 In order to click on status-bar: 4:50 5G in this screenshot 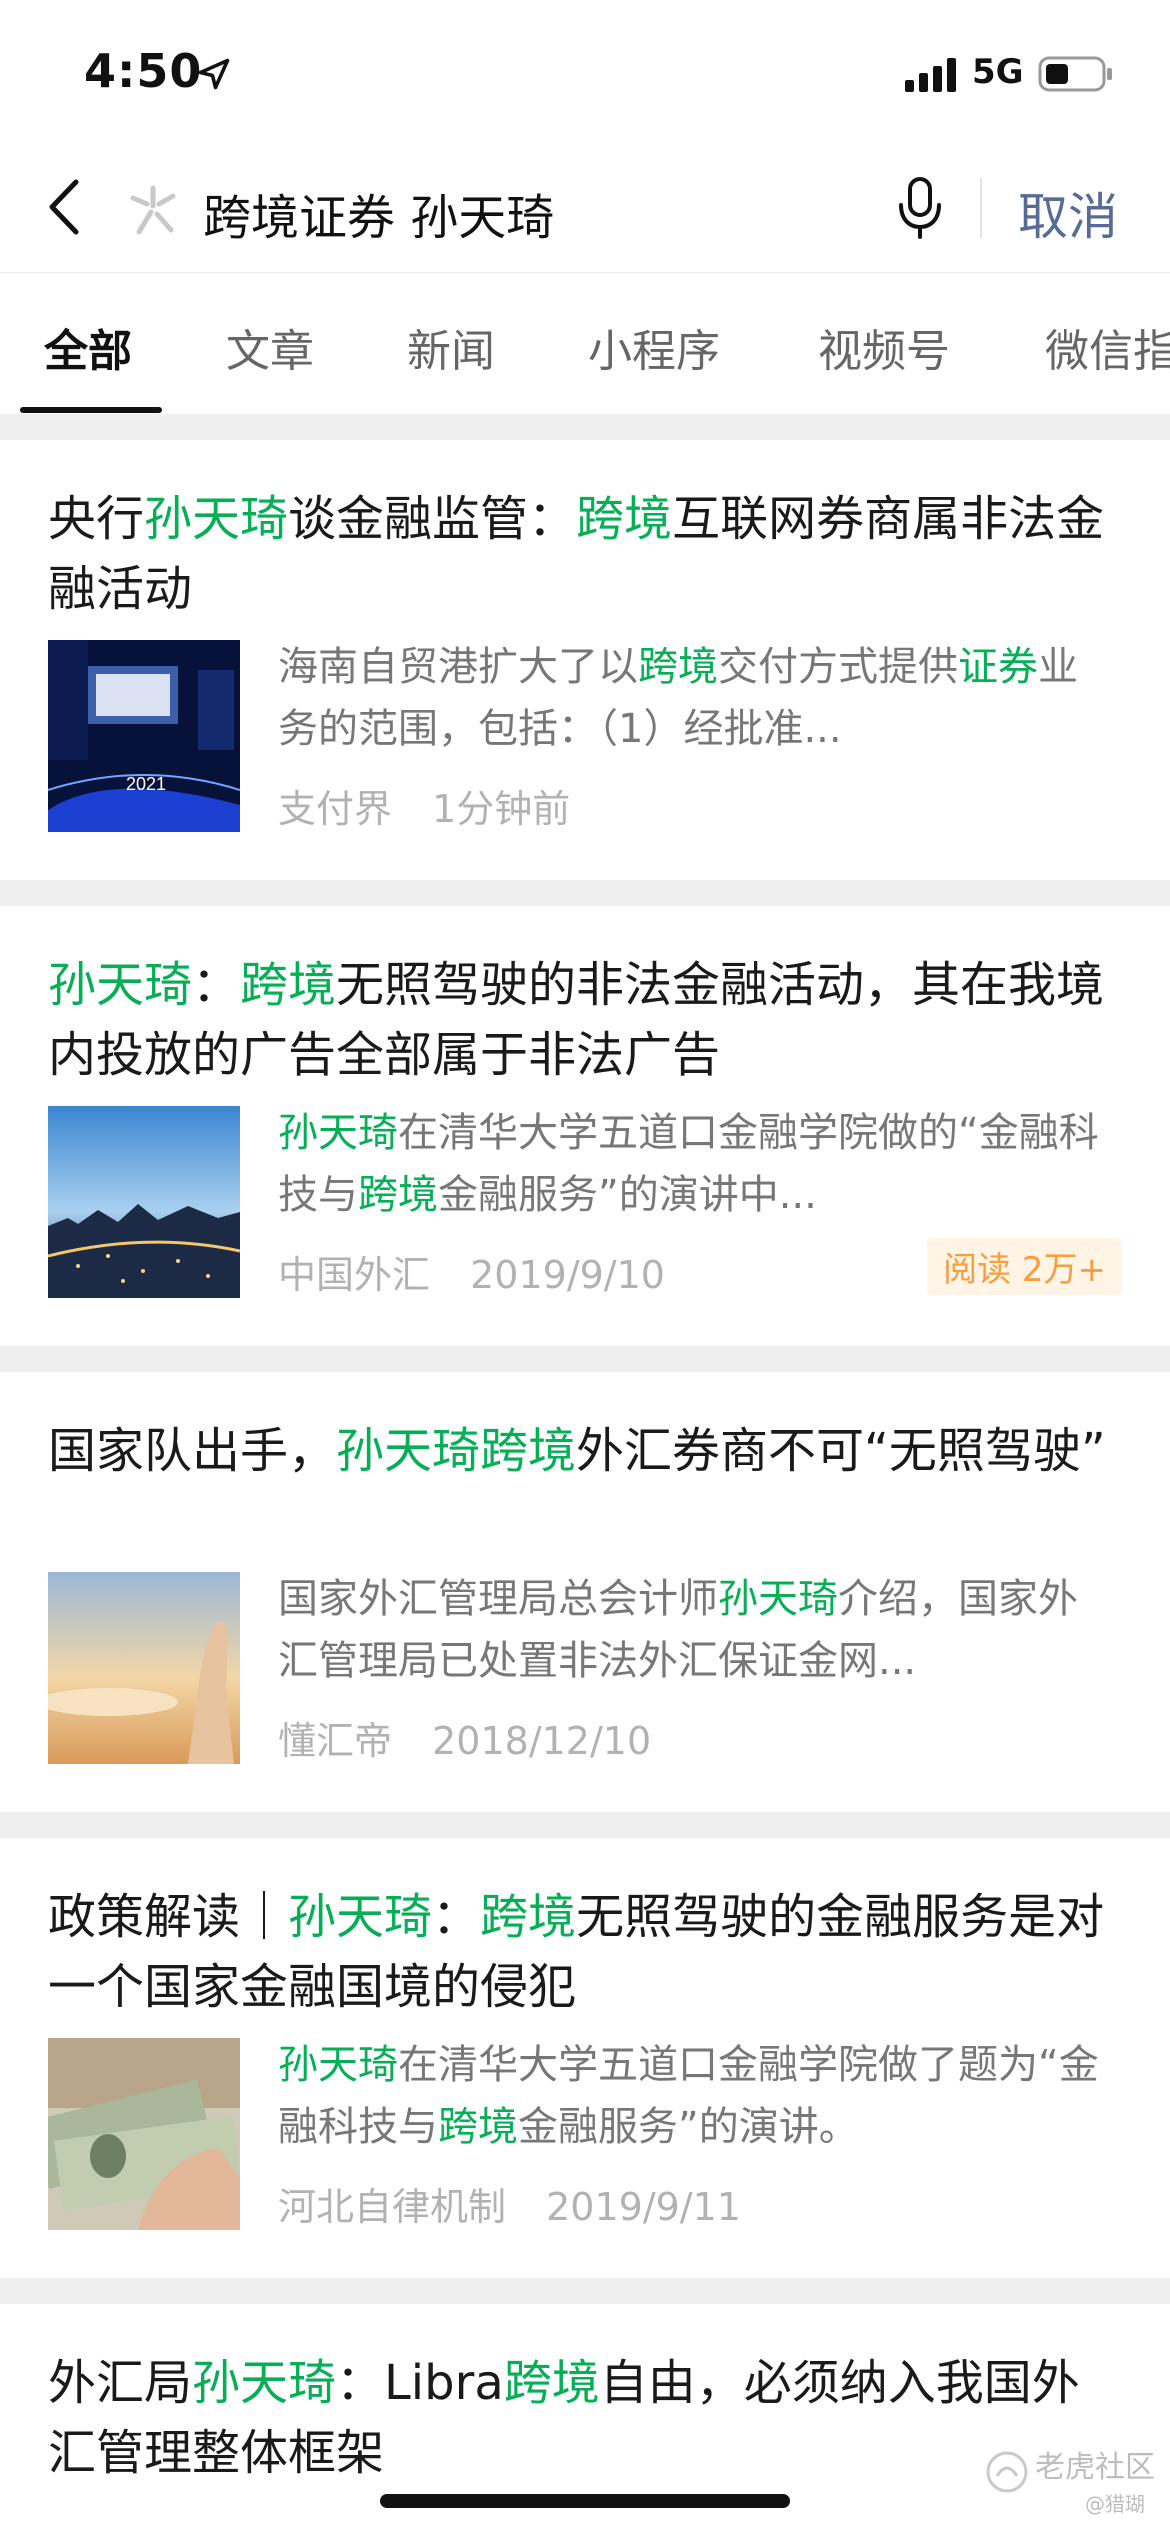, I will do `click(585, 75)`.